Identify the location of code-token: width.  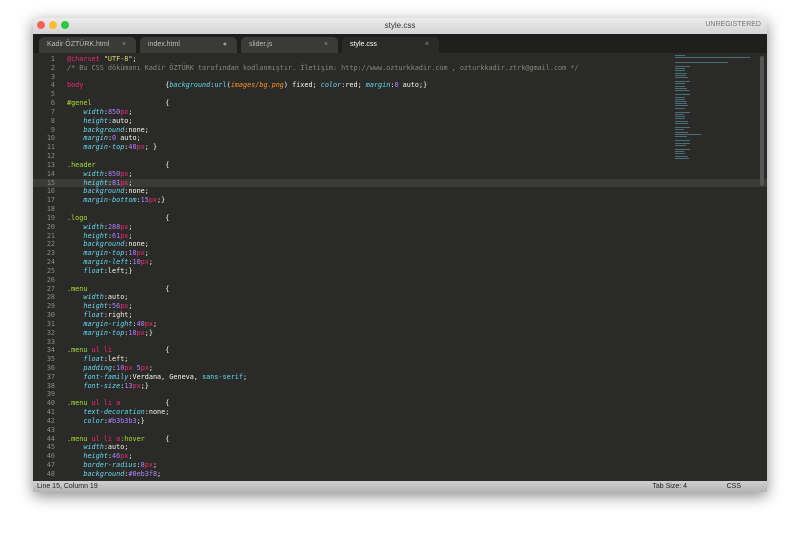
(93, 173).